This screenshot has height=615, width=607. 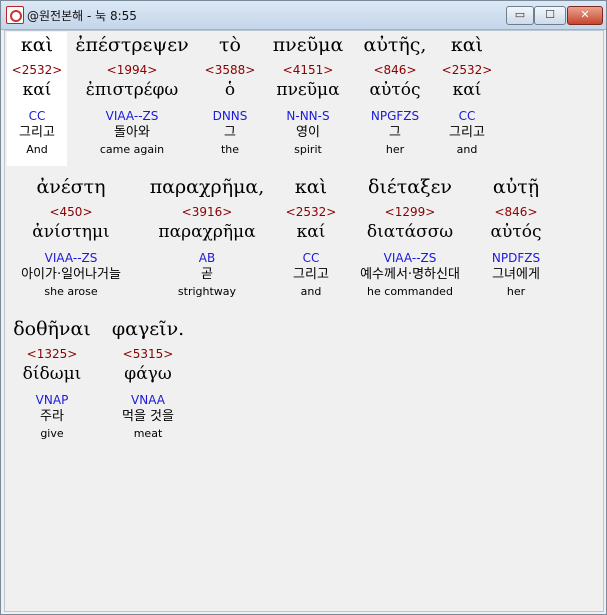 What do you see at coordinates (52, 329) in the screenshot?
I see `greek-word: δοθῆναι` at bounding box center [52, 329].